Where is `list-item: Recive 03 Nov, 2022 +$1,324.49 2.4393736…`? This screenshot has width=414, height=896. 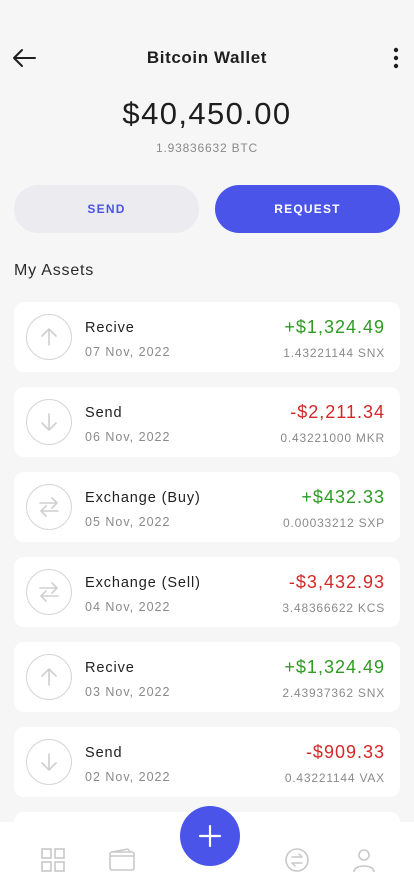
list-item: Recive 03 Nov, 2022 +$1,324.49 2.4393736… is located at coordinates (207, 677).